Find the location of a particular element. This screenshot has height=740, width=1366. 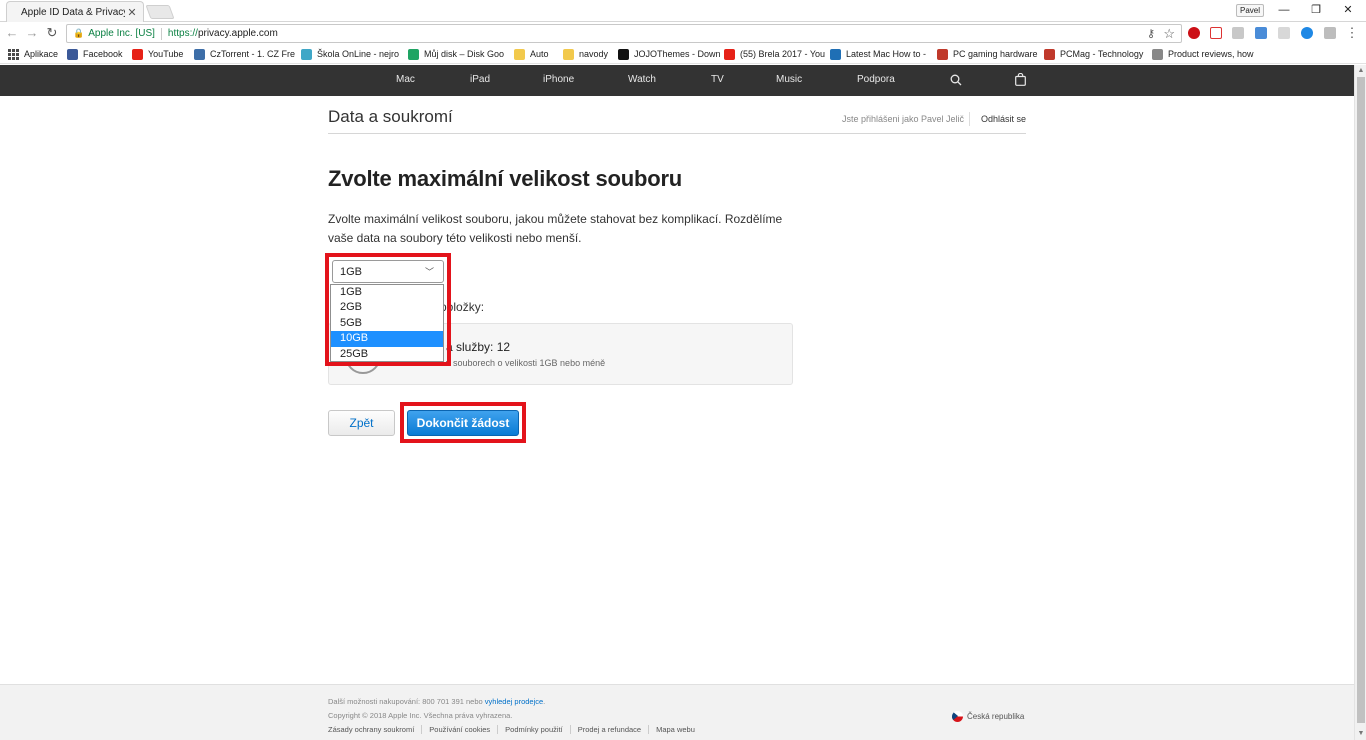

find-reseller-link: vyhledej prodejce is located at coordinates (514, 701).